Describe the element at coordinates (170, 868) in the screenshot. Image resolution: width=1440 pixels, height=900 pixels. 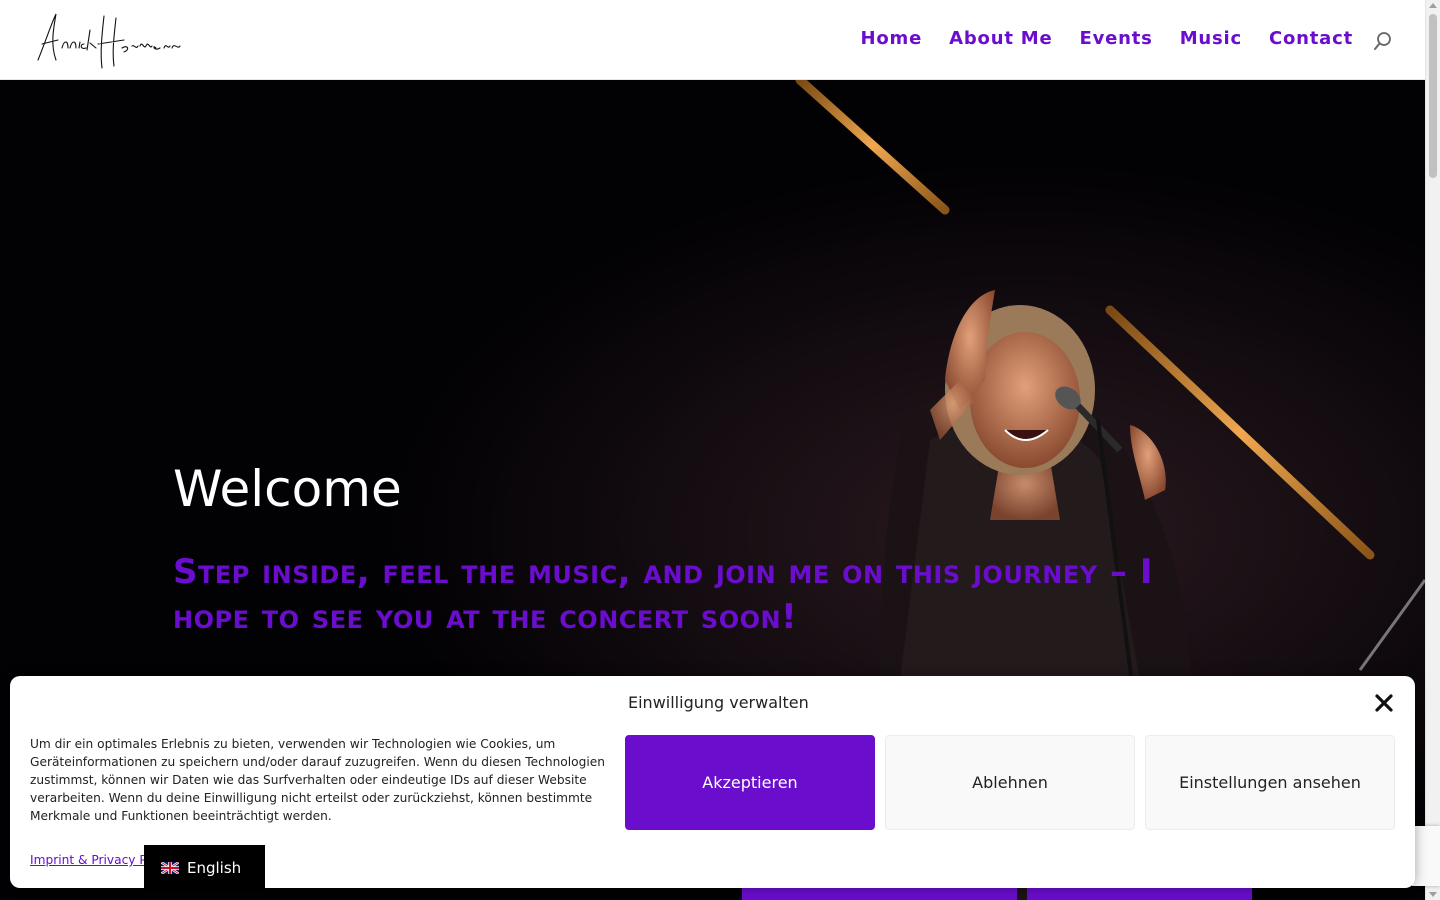
I see `uk-flag-icon` at that location.